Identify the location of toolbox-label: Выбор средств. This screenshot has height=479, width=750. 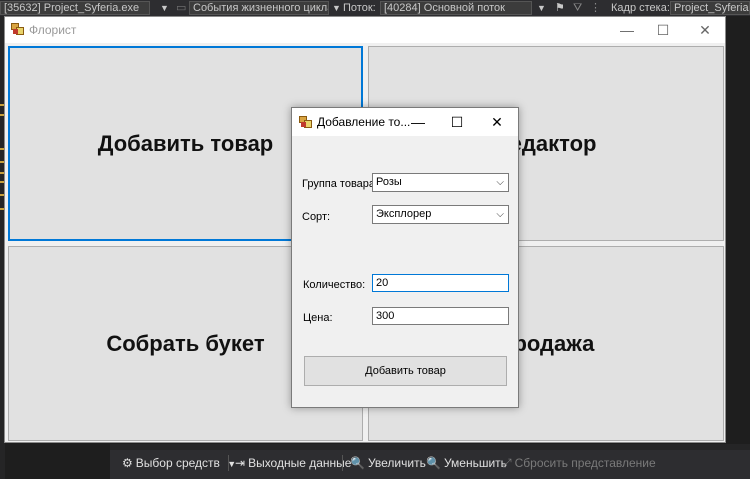
(177, 463).